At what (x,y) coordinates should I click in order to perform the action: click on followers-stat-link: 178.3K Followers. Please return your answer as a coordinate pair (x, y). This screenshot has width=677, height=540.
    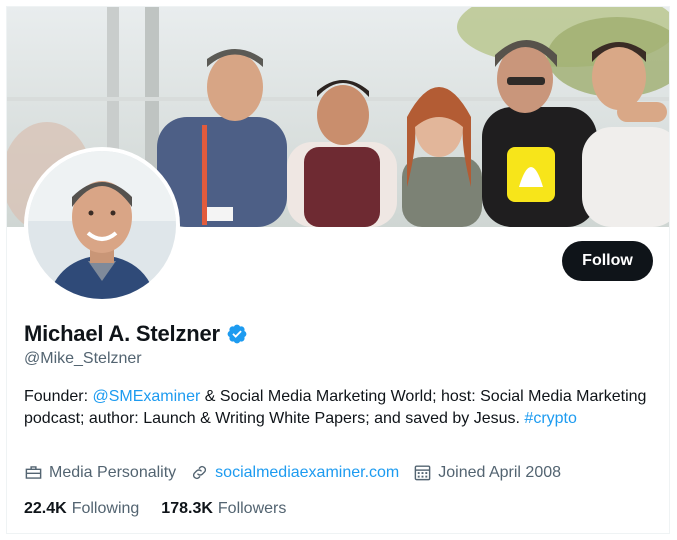
    Looking at the image, I should click on (223, 509).